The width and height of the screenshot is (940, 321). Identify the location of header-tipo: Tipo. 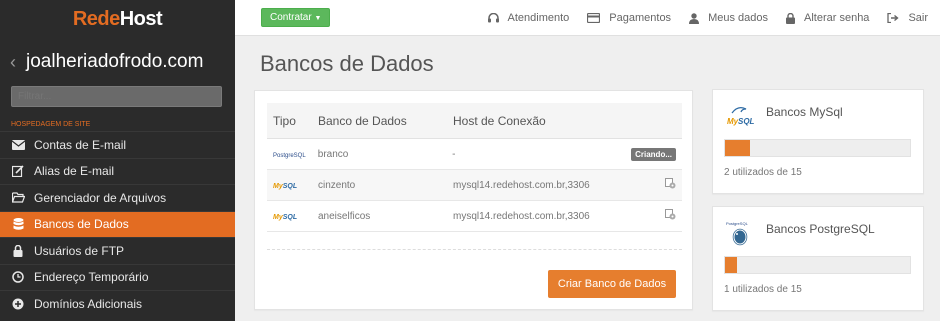
(284, 120).